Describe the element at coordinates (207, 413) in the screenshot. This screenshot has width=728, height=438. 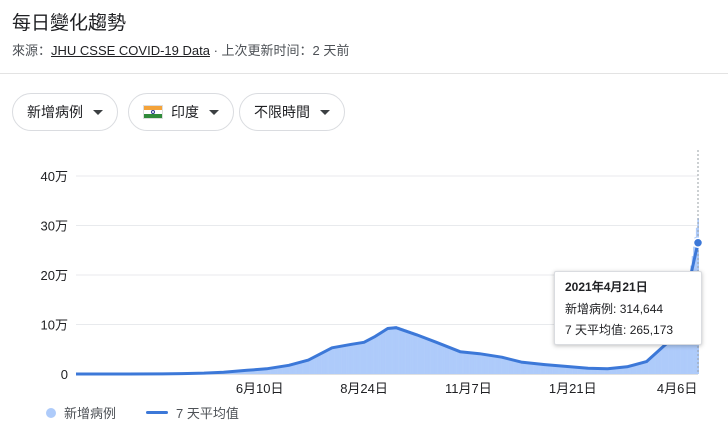
I see `legend-line-label: 7 天平均值` at that location.